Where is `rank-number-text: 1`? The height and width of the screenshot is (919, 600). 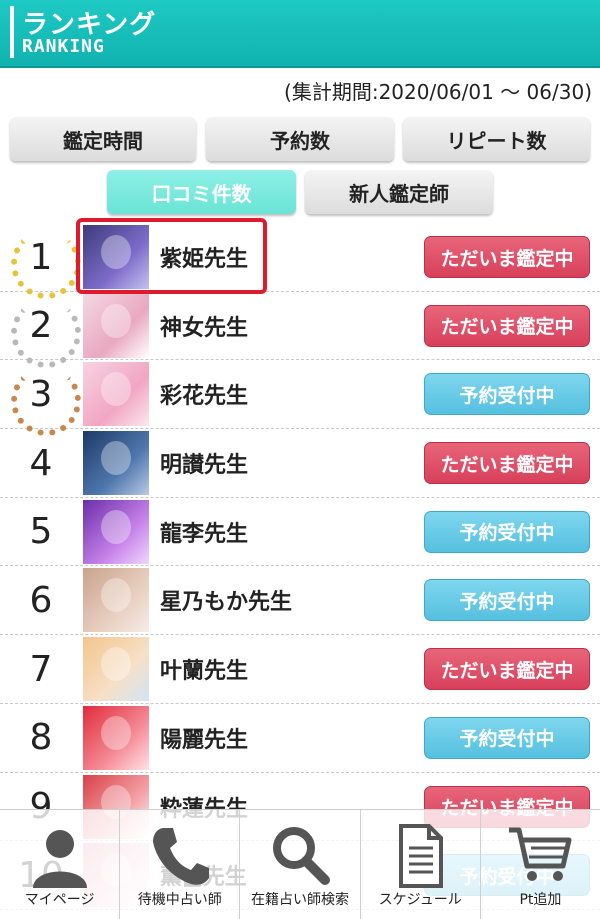
rank-number-text: 1 is located at coordinates (41, 257).